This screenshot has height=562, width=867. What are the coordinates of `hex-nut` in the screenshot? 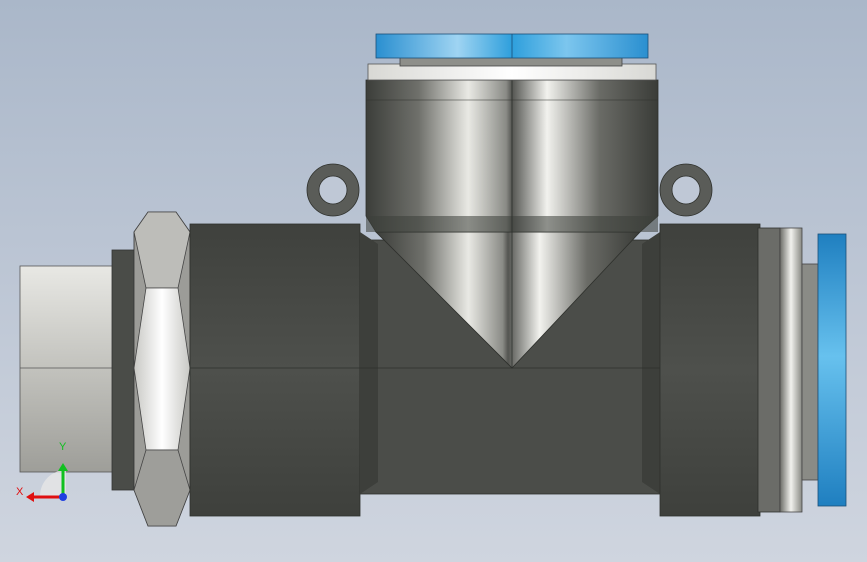 It's located at (162, 369).